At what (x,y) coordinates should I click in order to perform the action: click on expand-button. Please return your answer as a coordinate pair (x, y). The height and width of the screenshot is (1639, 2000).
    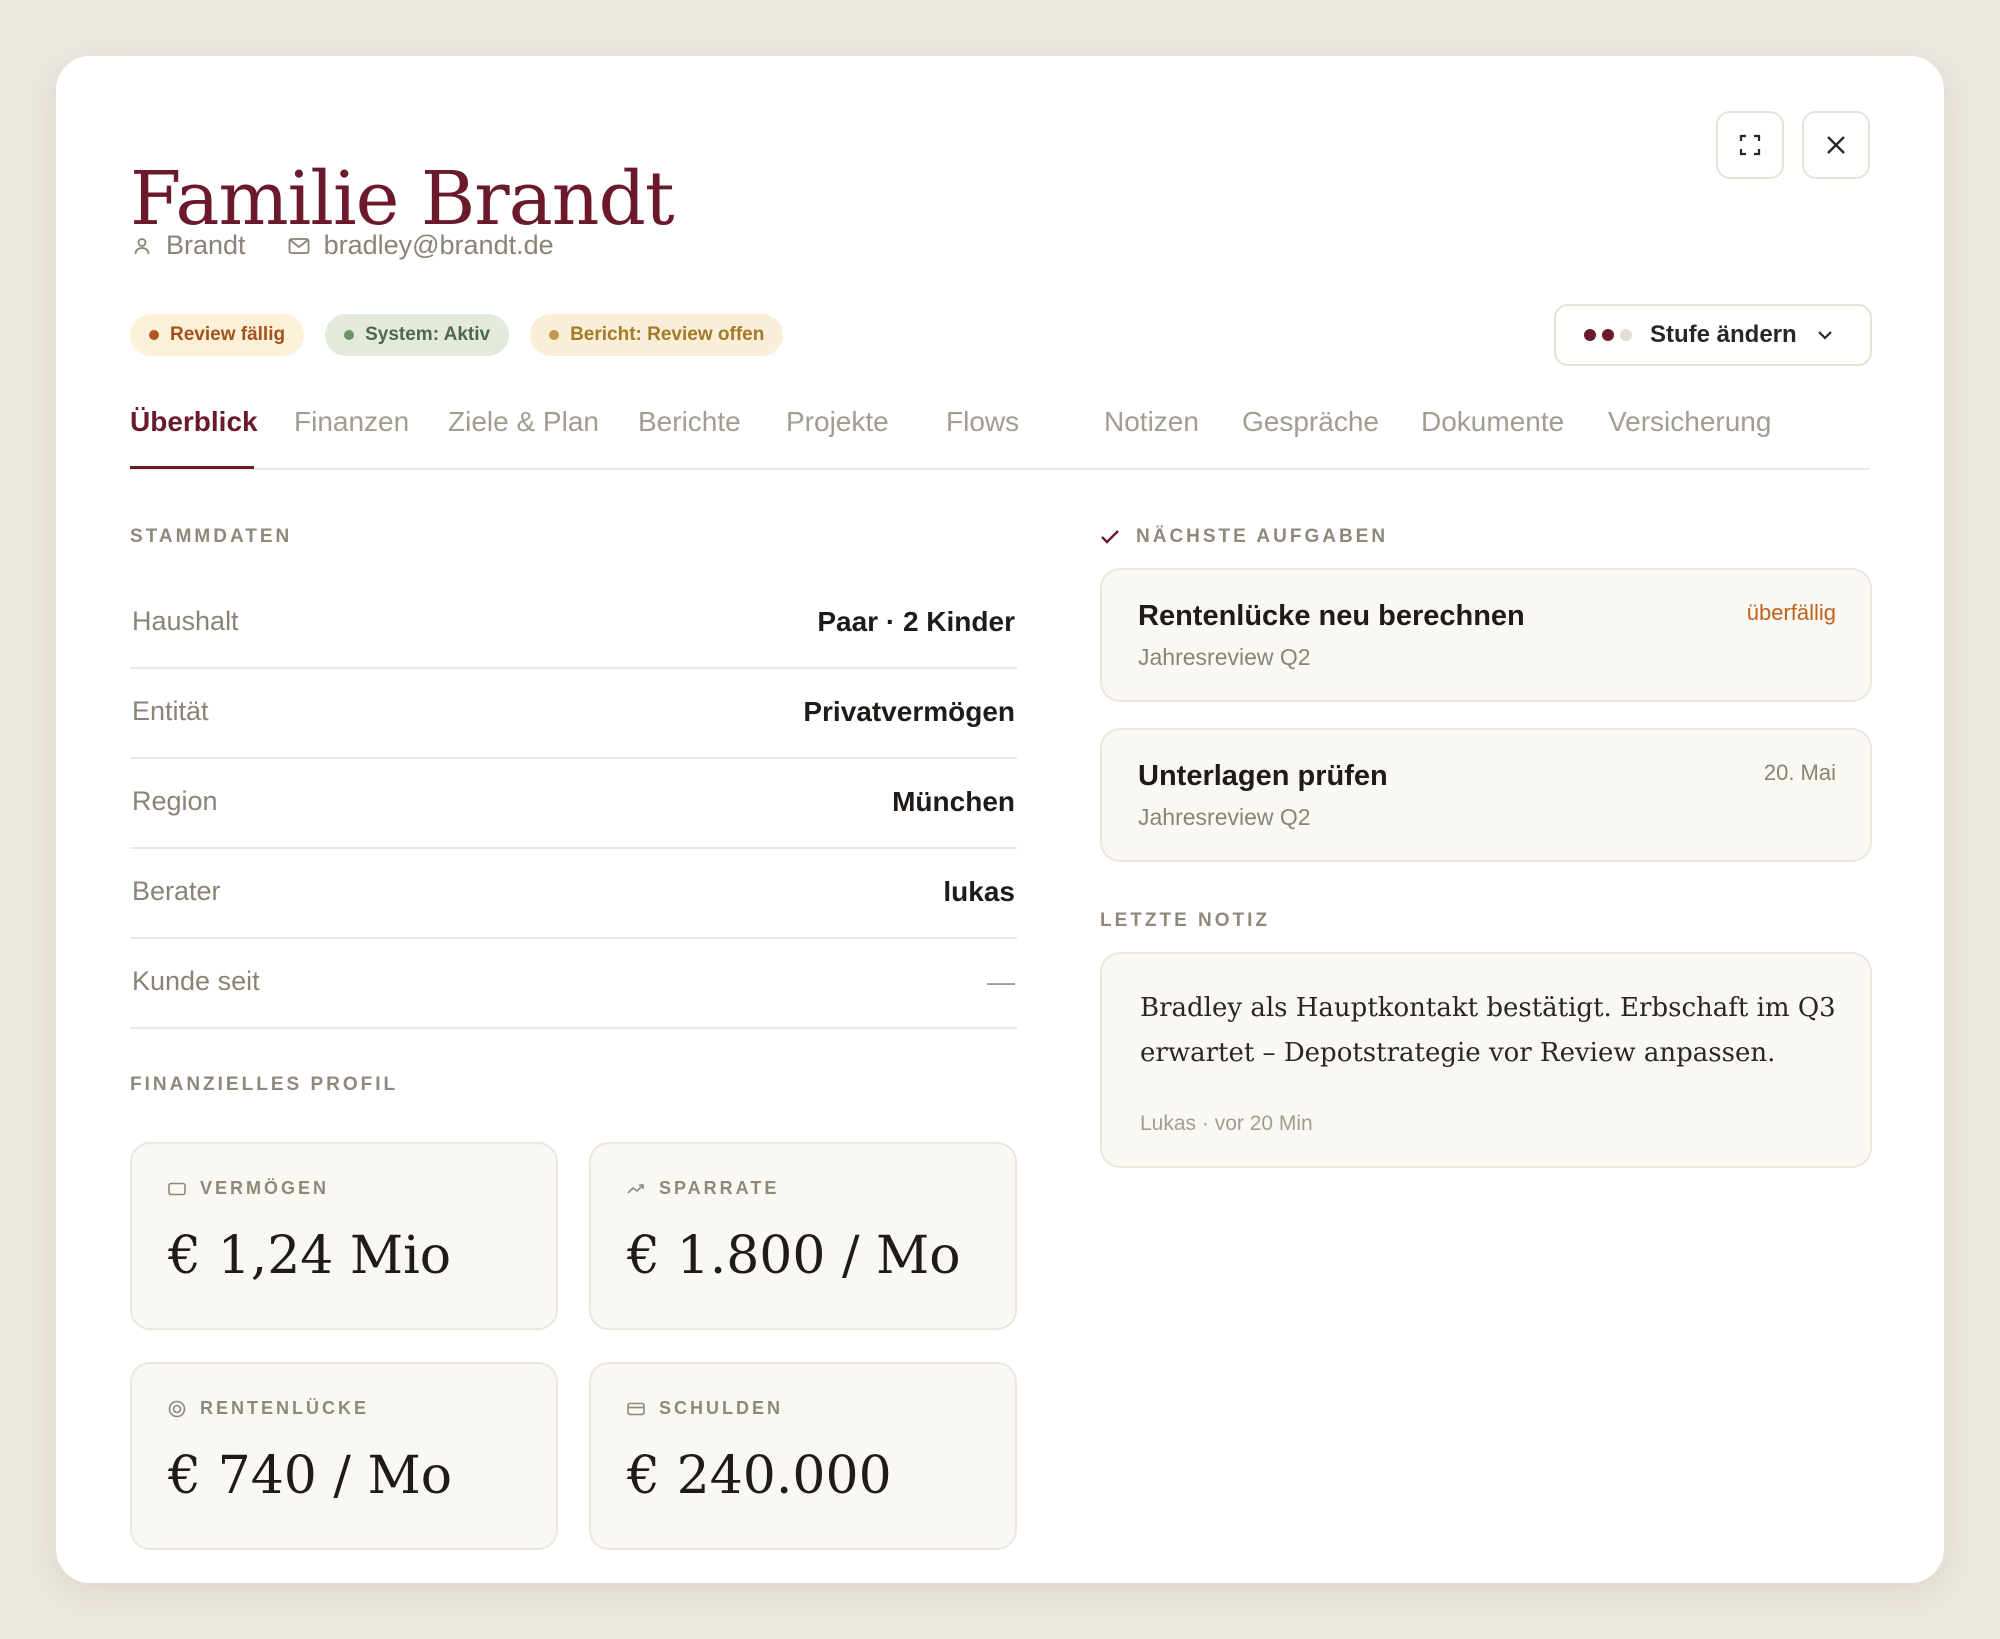
    Looking at the image, I should click on (1750, 145).